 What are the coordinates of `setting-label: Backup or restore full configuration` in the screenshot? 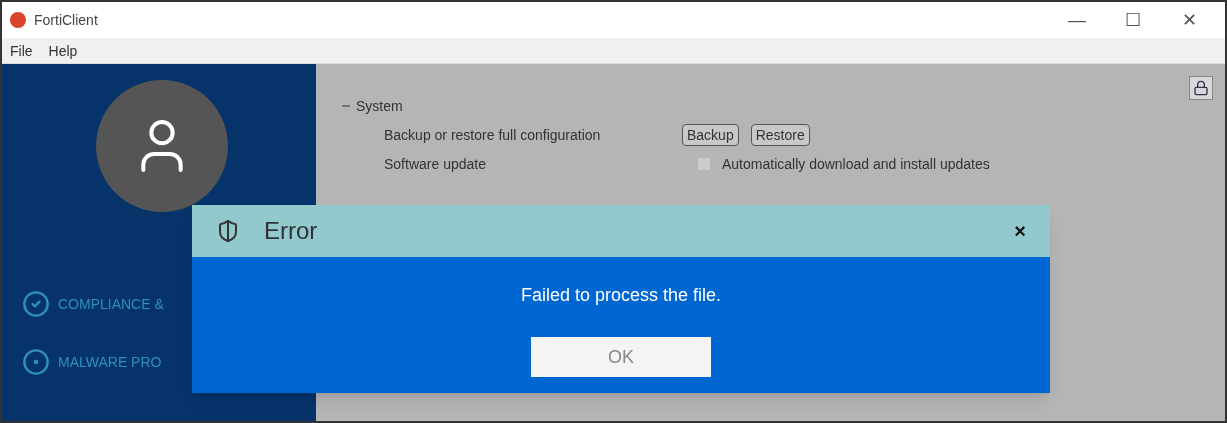 It's located at (493, 135).